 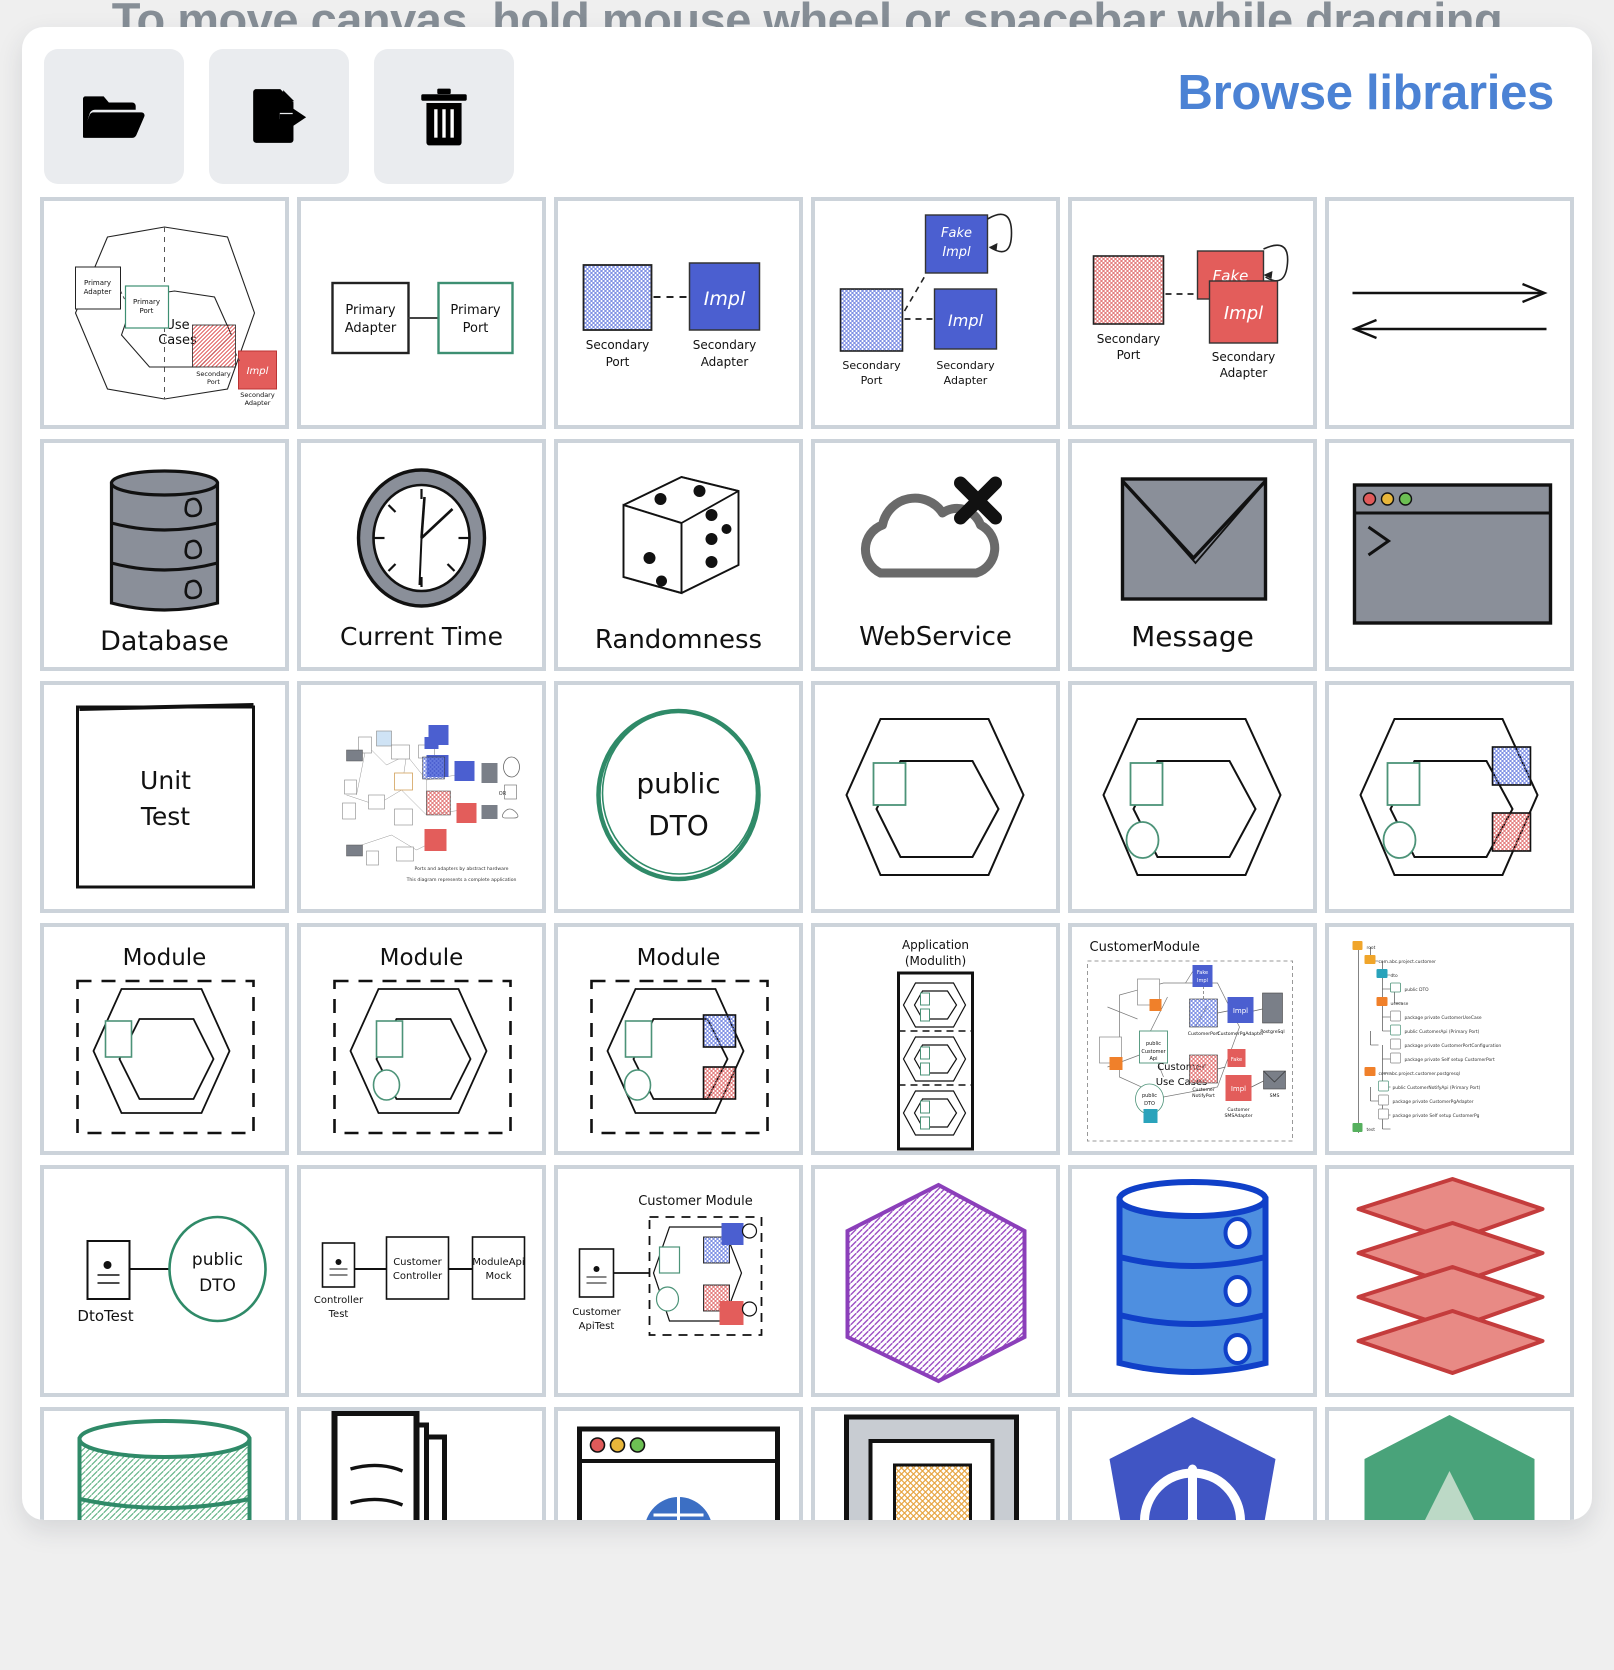 What do you see at coordinates (164, 1463) in the screenshot?
I see `library-tile-green-database` at bounding box center [164, 1463].